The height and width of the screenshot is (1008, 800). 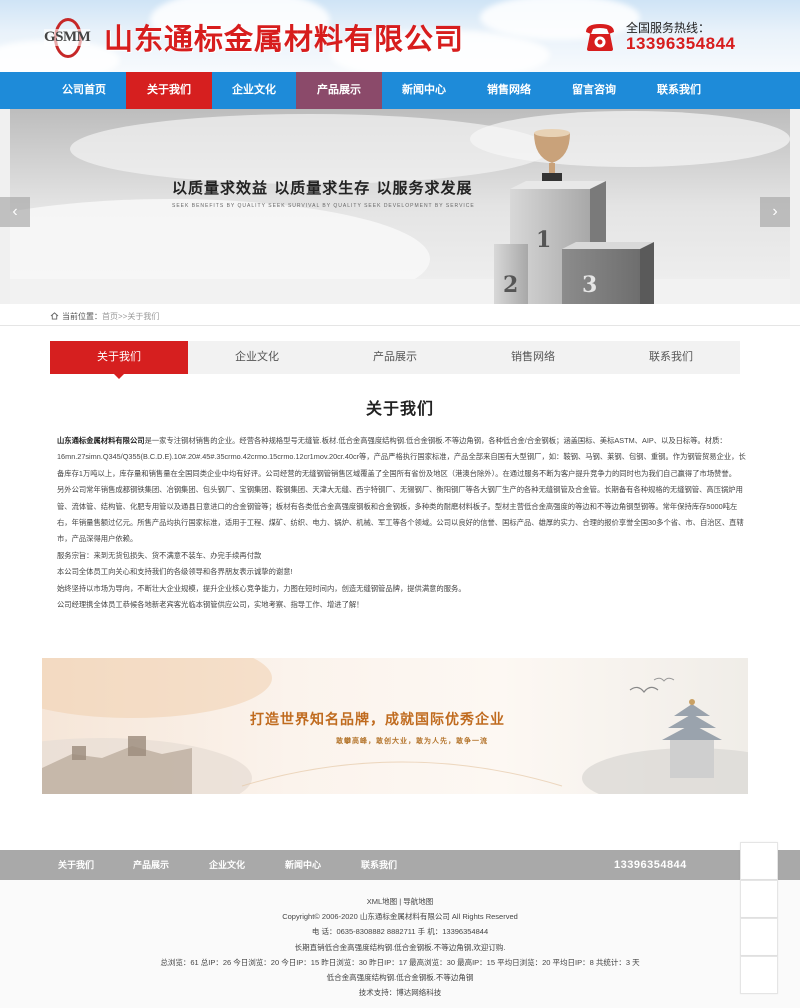 What do you see at coordinates (650, 865) in the screenshot?
I see `footer-phone: 13396354844` at bounding box center [650, 865].